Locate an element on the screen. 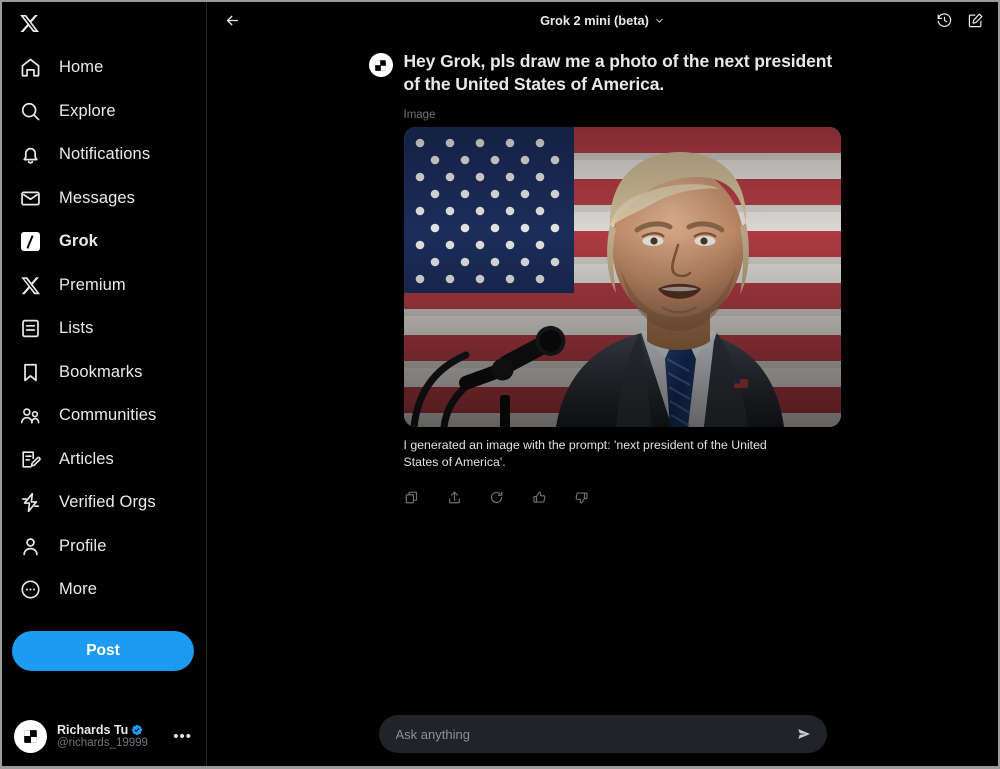 This screenshot has width=1000, height=769. sidebar-item-articles: Articles is located at coordinates (104, 460).